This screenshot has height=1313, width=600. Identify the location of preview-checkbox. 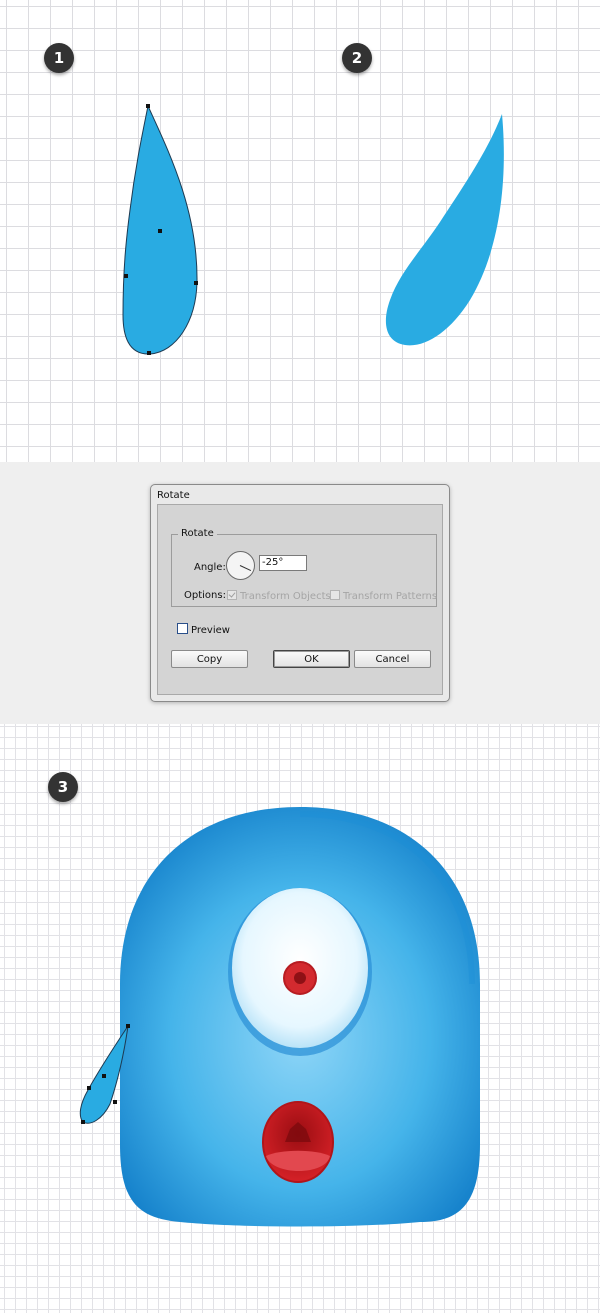
(182, 628).